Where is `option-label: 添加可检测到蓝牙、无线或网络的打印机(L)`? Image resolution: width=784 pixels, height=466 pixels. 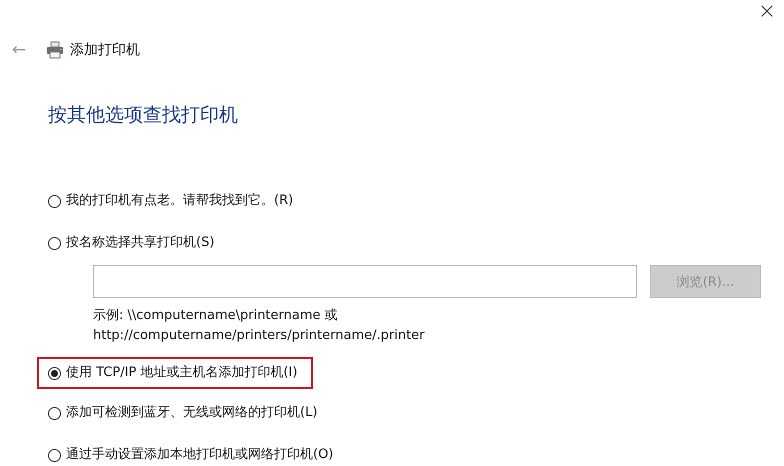 option-label: 添加可检测到蓝牙、无线或网络的打印机(L) is located at coordinates (192, 413).